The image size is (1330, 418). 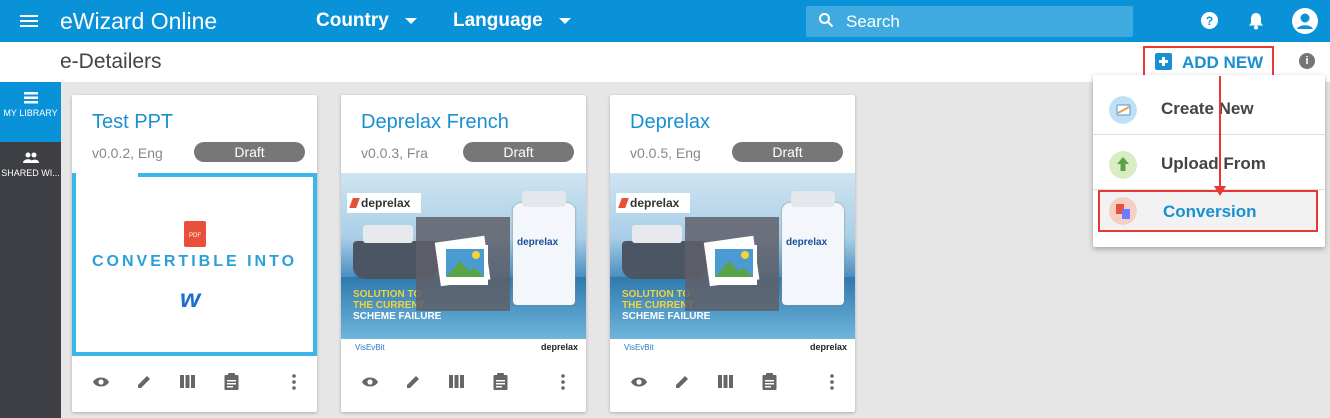 I want to click on annotation-arrow-line, so click(x=1220, y=132).